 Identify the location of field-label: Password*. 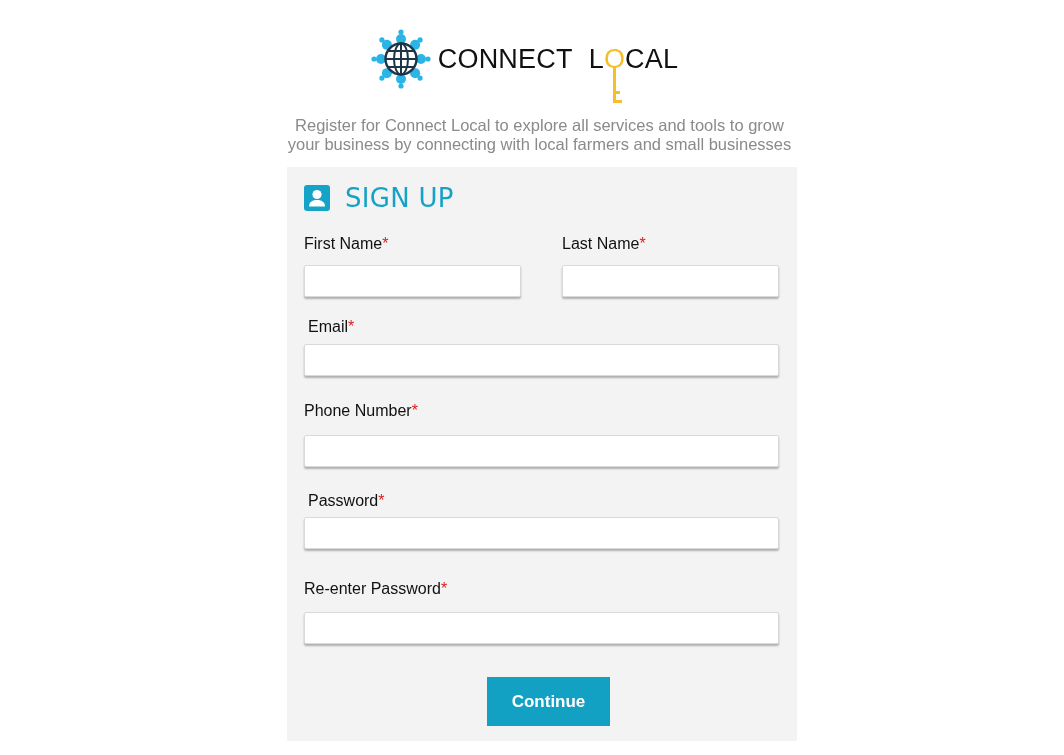
(346, 500).